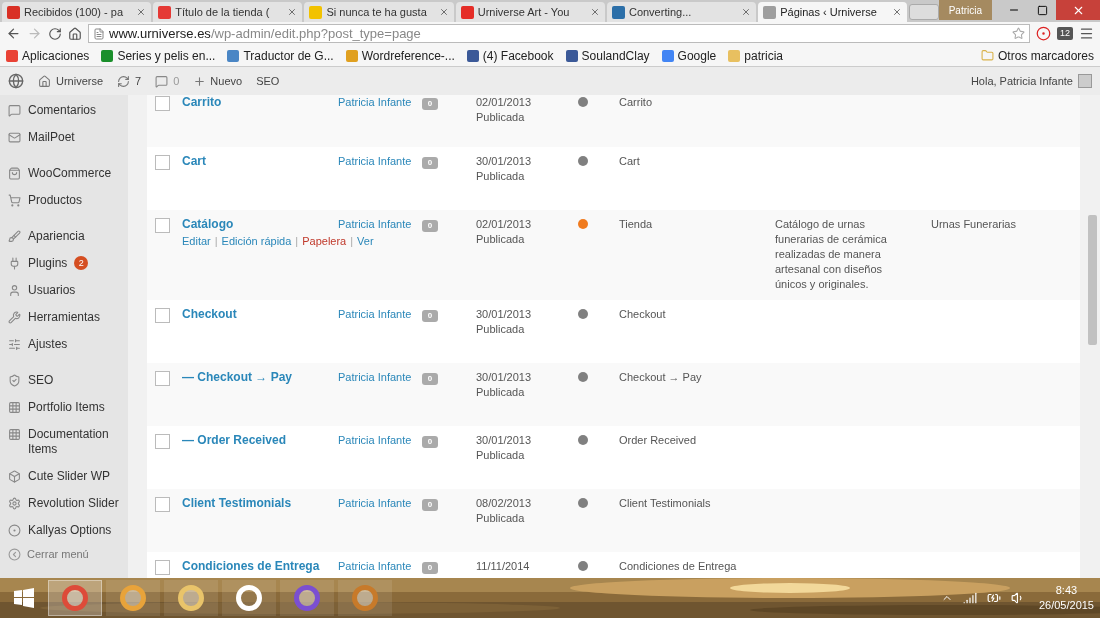  What do you see at coordinates (260, 503) in the screenshot?
I see `page-title-link: Client Testimonials` at bounding box center [260, 503].